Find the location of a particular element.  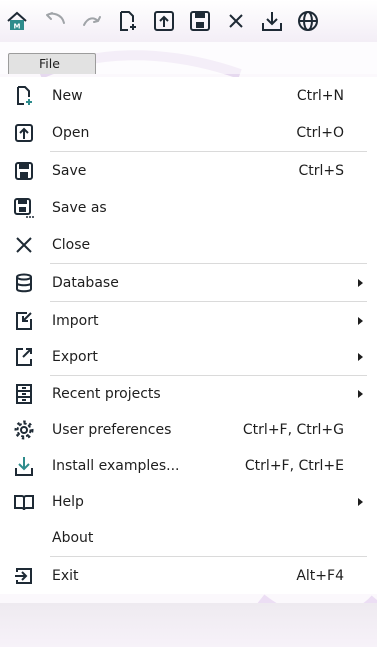

menu-item-save: Save Ctrl+S is located at coordinates (188, 170).